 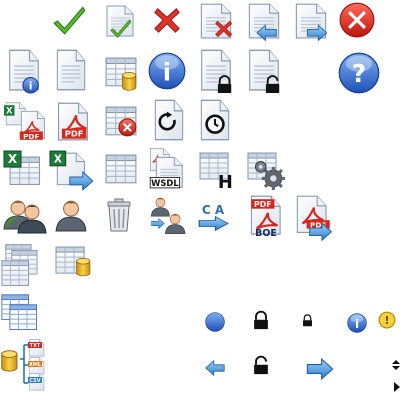 What do you see at coordinates (121, 169) in the screenshot?
I see `table-icon` at bounding box center [121, 169].